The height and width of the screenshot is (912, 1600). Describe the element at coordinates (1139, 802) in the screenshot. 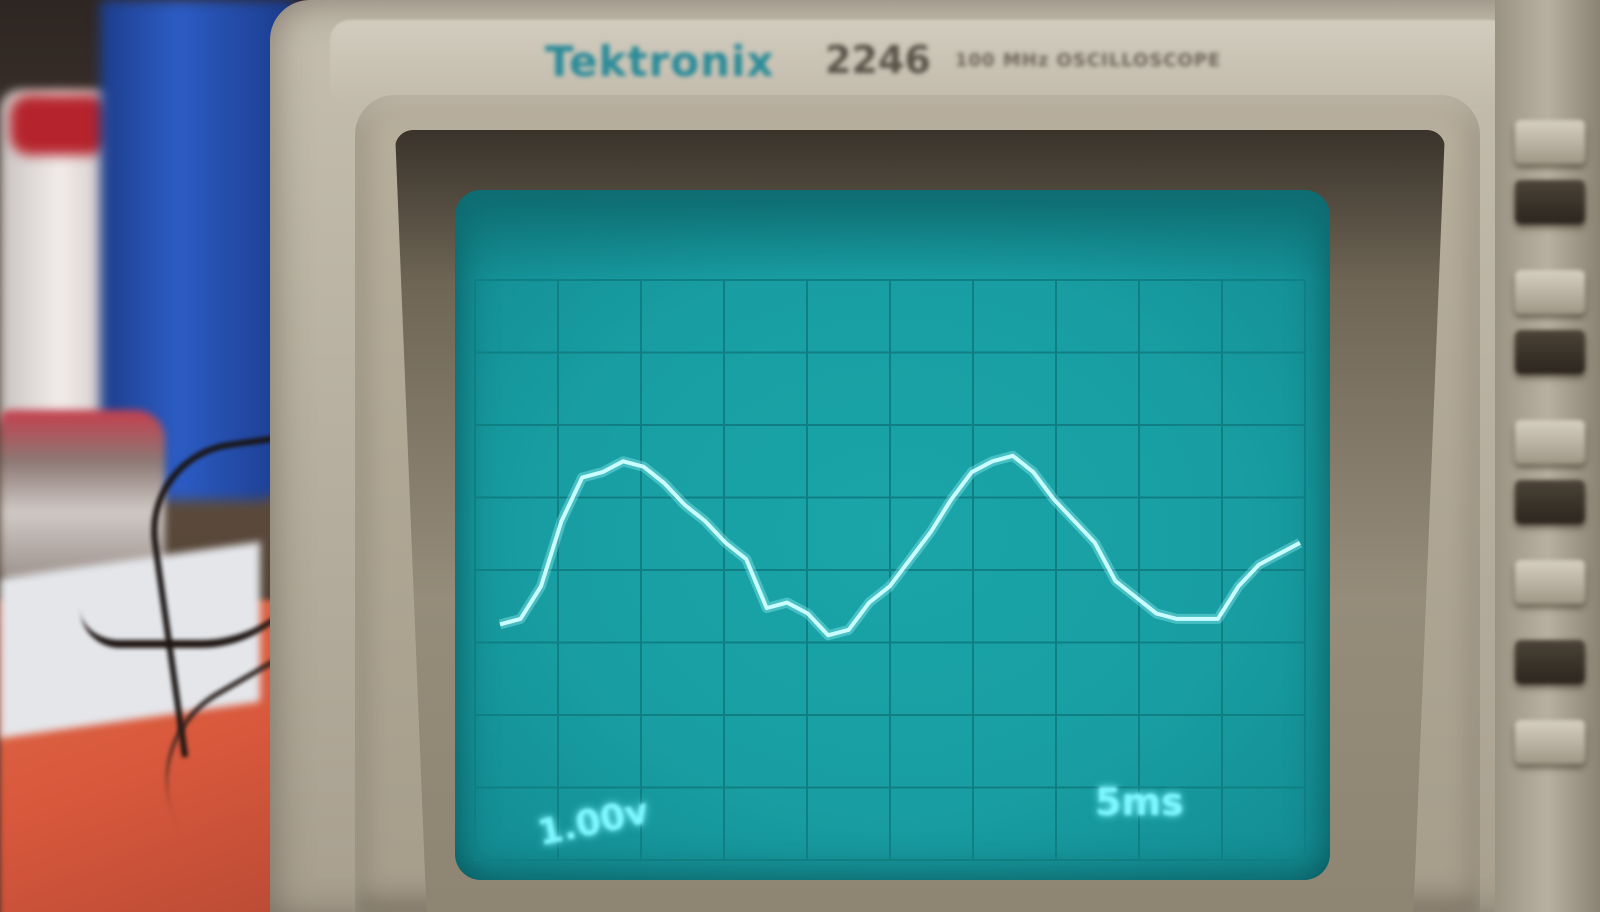

I see `readout-time-per-div: 5ms` at that location.